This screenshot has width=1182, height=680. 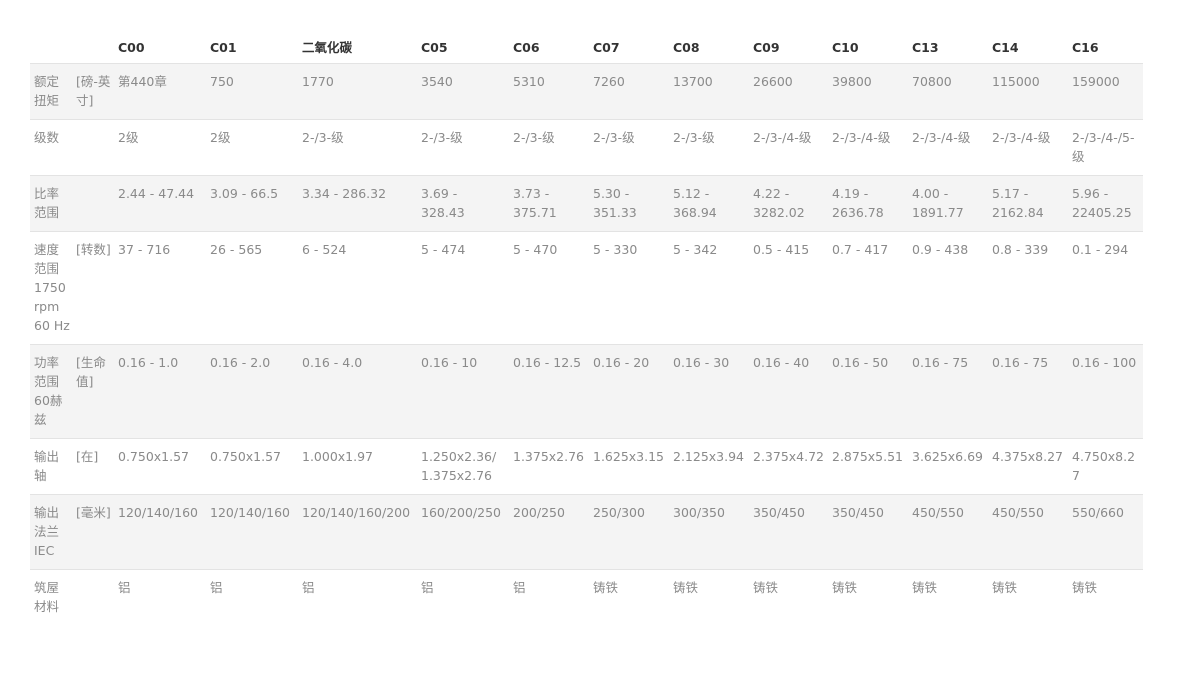 I want to click on table-cell: 5.30 - 351.33, so click(x=615, y=203).